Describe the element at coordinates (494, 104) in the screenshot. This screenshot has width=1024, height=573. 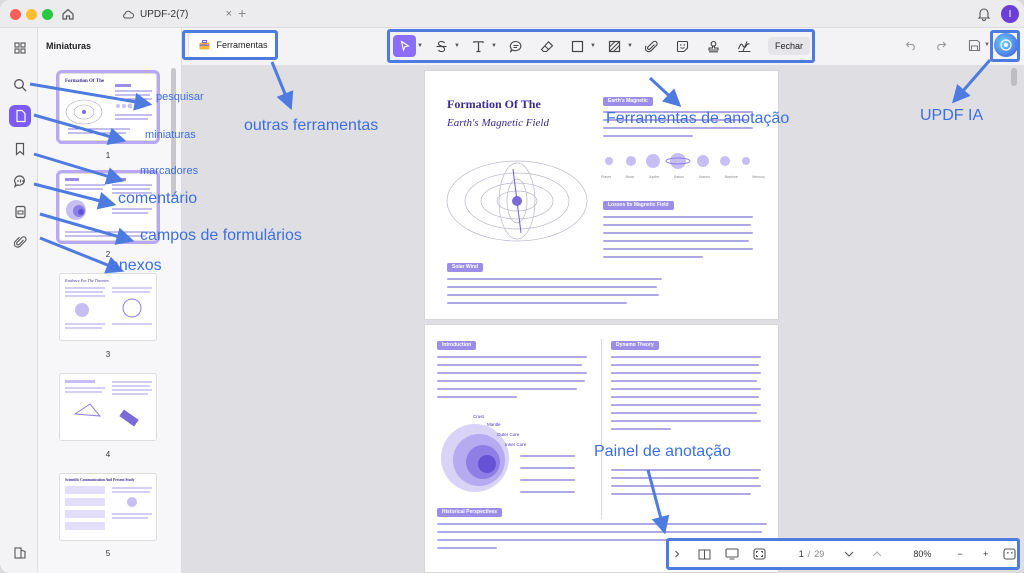
I see `page-title: Formation Of The` at that location.